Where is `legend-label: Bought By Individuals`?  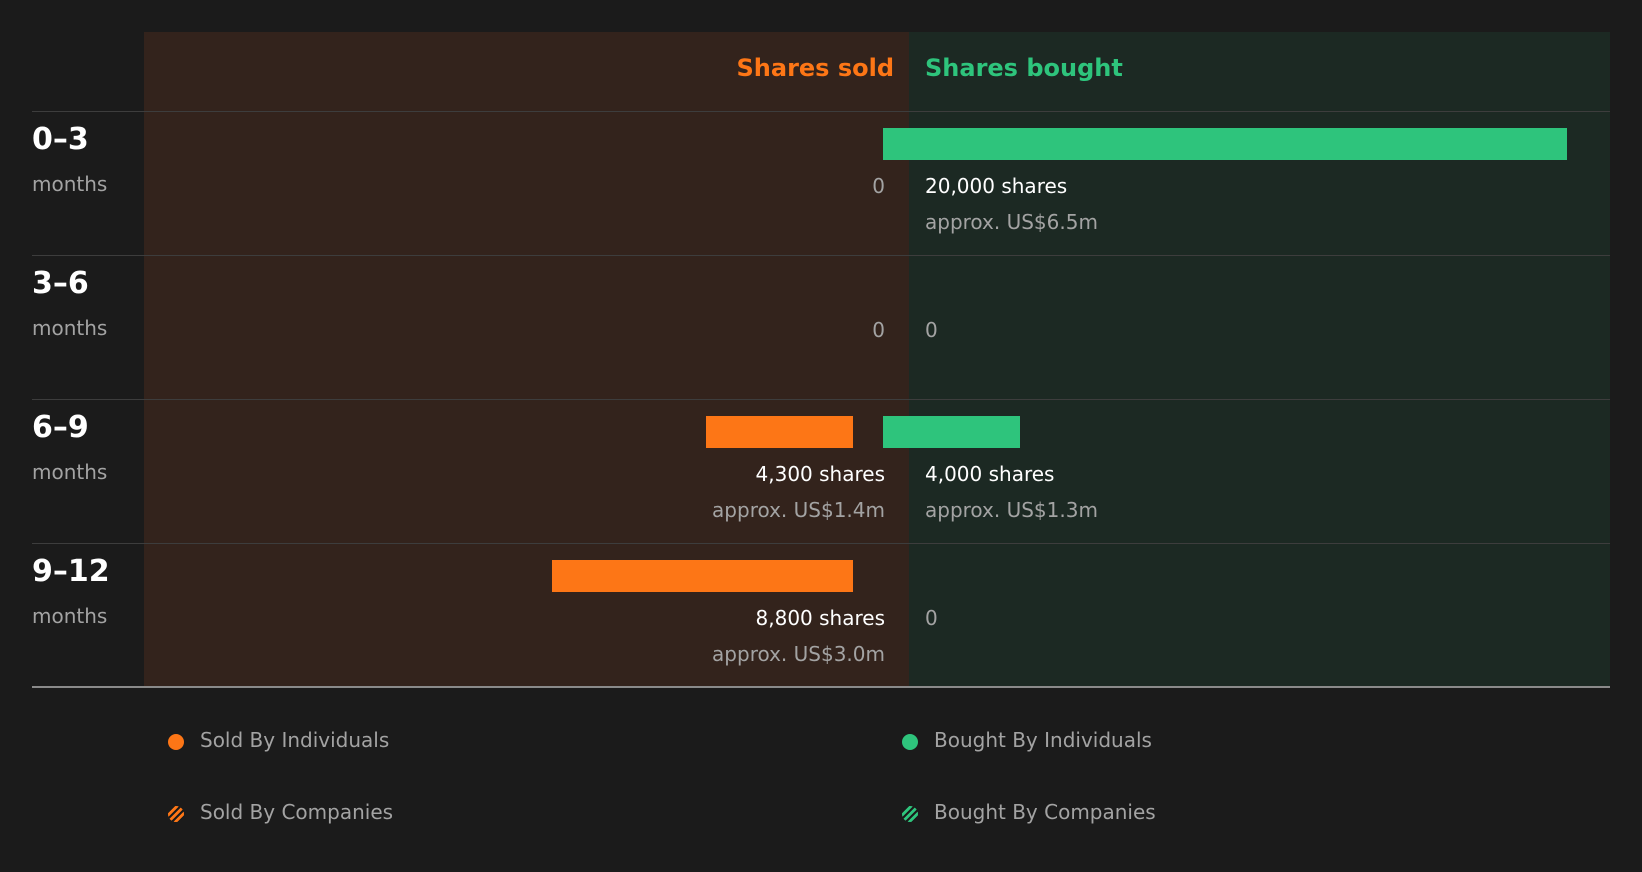 legend-label: Bought By Individuals is located at coordinates (1043, 740).